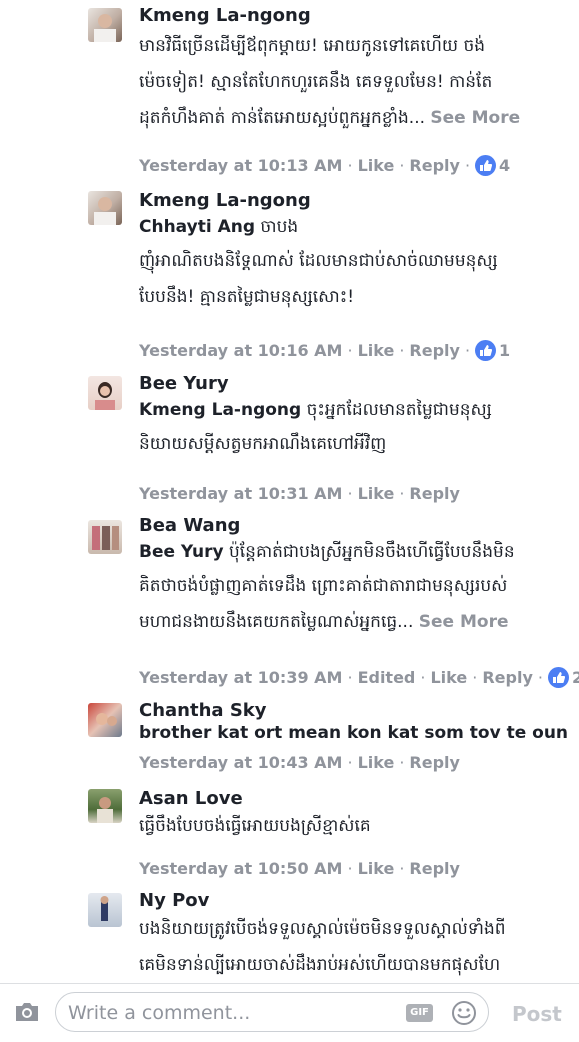 The image size is (579, 1042). I want to click on comment-text: ចុះអ្នកដែលមានតម្លៃជាមនុស្ស, so click(396, 410).